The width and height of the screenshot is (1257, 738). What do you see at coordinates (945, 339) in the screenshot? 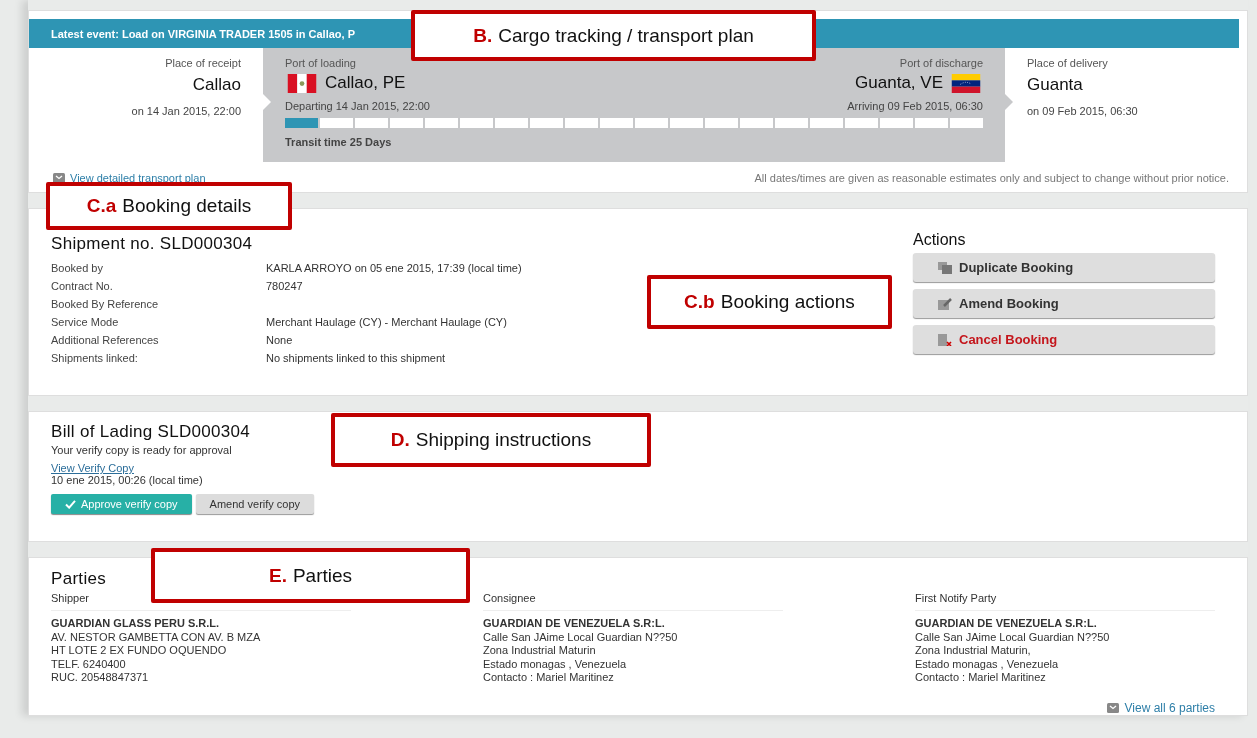
I see `cancel-document-icon` at bounding box center [945, 339].